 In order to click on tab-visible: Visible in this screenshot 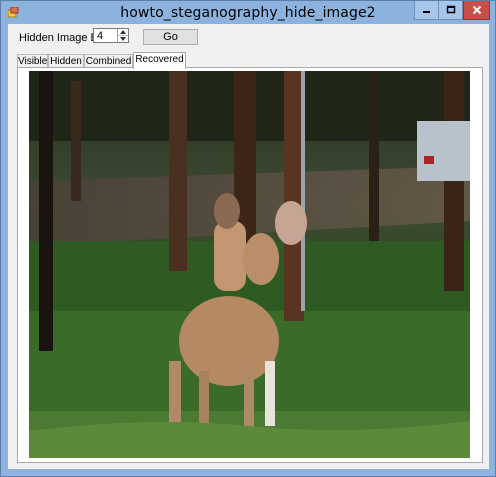, I will do `click(32, 61)`.